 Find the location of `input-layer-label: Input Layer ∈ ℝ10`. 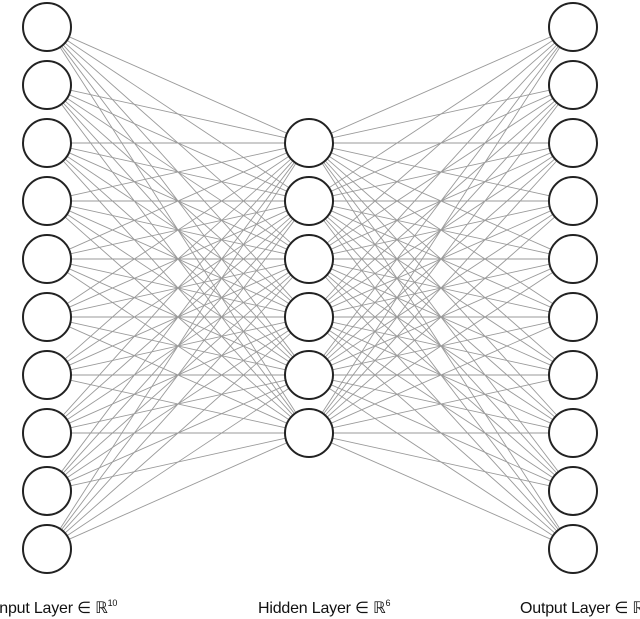

input-layer-label: Input Layer ∈ ℝ10 is located at coordinates (59, 607).